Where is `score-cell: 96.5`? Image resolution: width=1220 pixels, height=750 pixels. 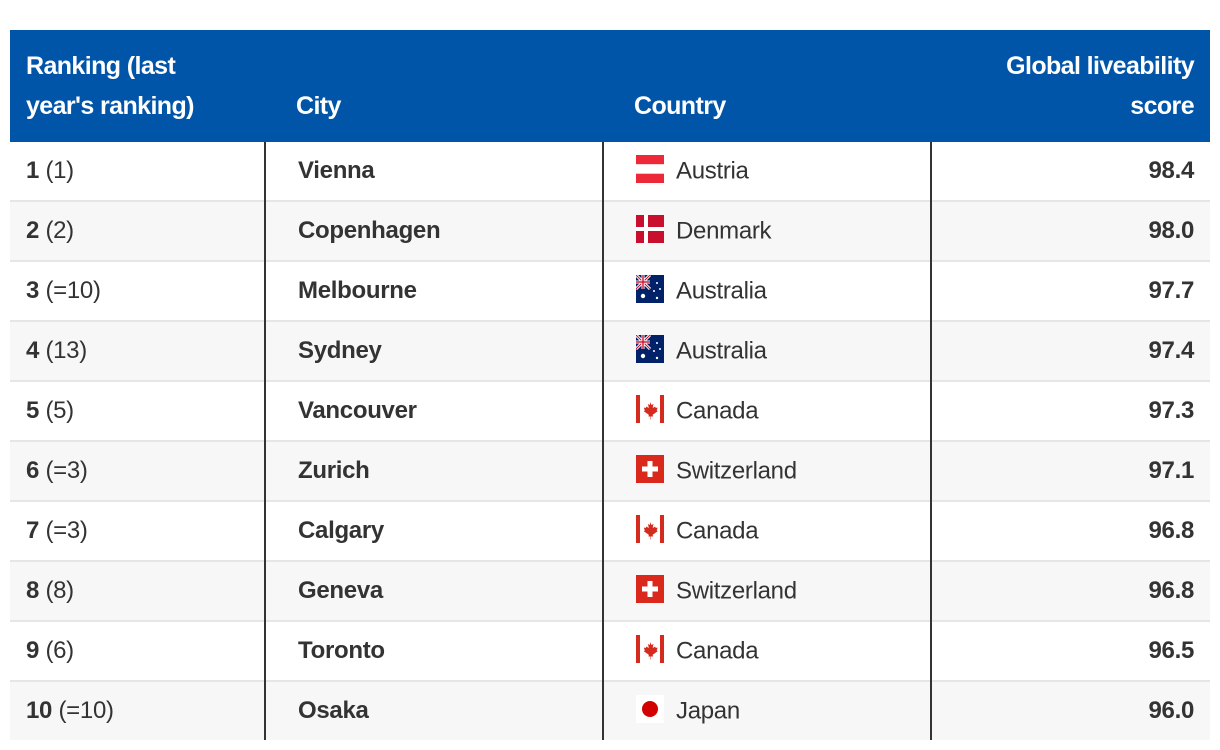 score-cell: 96.5 is located at coordinates (1070, 650).